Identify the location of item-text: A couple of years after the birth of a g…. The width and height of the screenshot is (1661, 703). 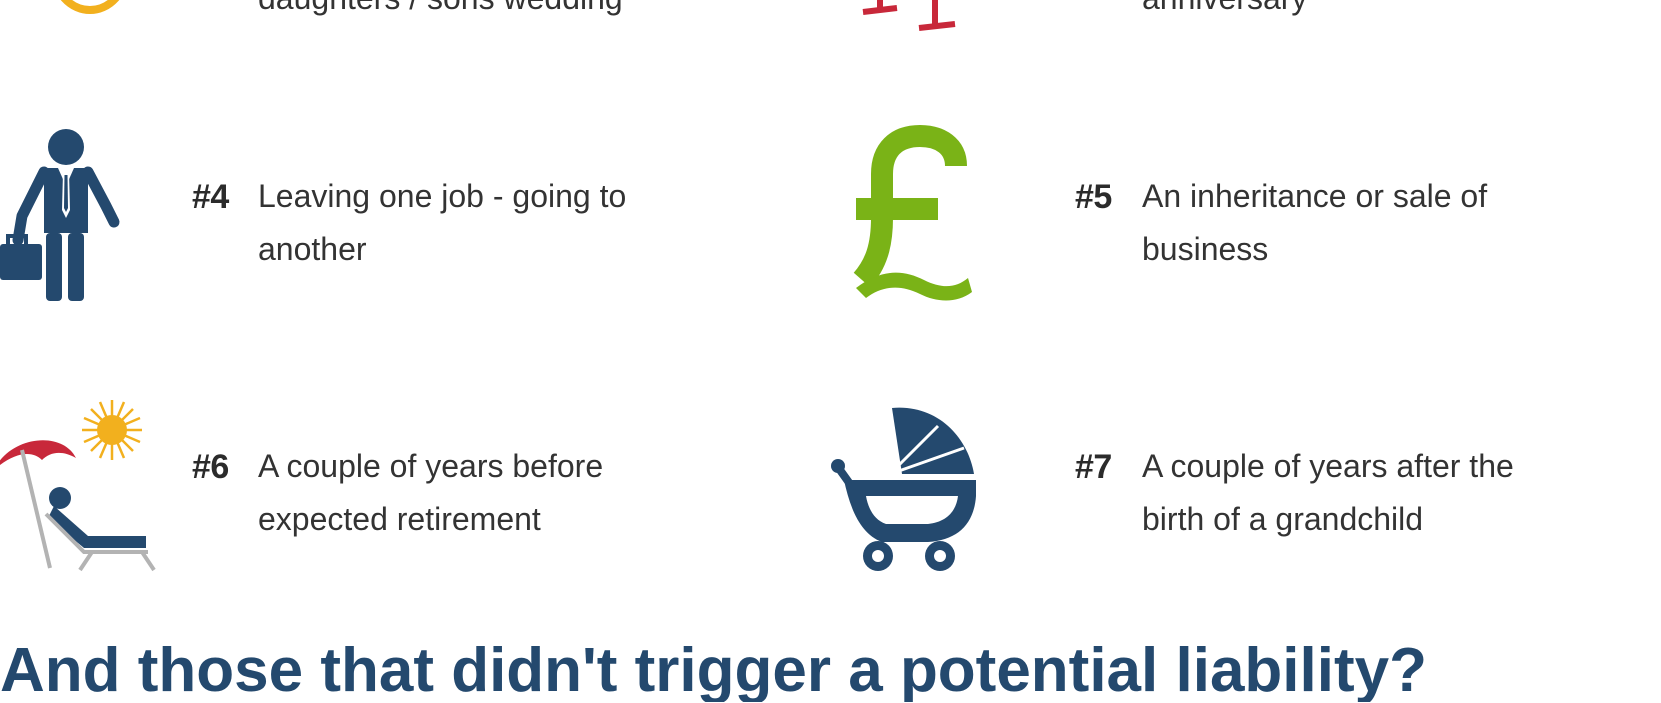
(1401, 493).